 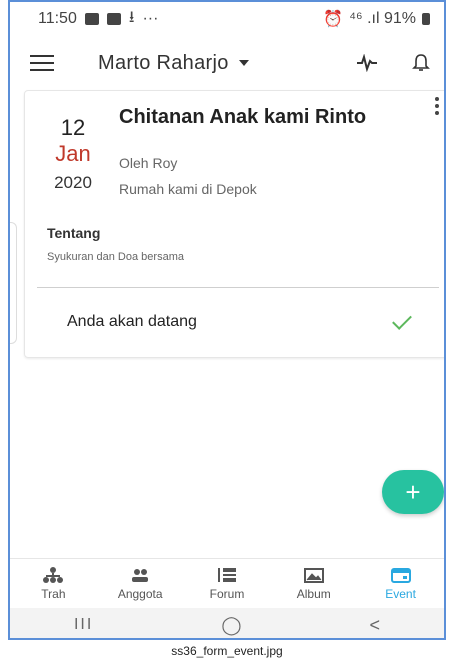 What do you see at coordinates (243, 117) in the screenshot?
I see `event-title: Chitanan Anak kami Rinto` at bounding box center [243, 117].